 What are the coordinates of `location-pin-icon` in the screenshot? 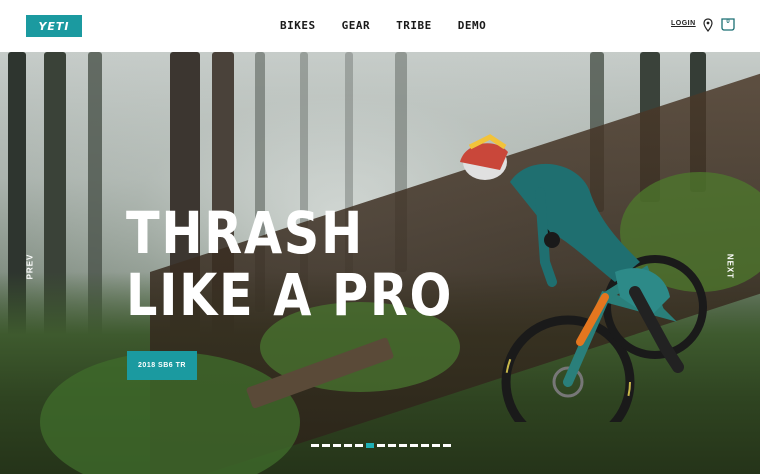 It's located at (708, 25).